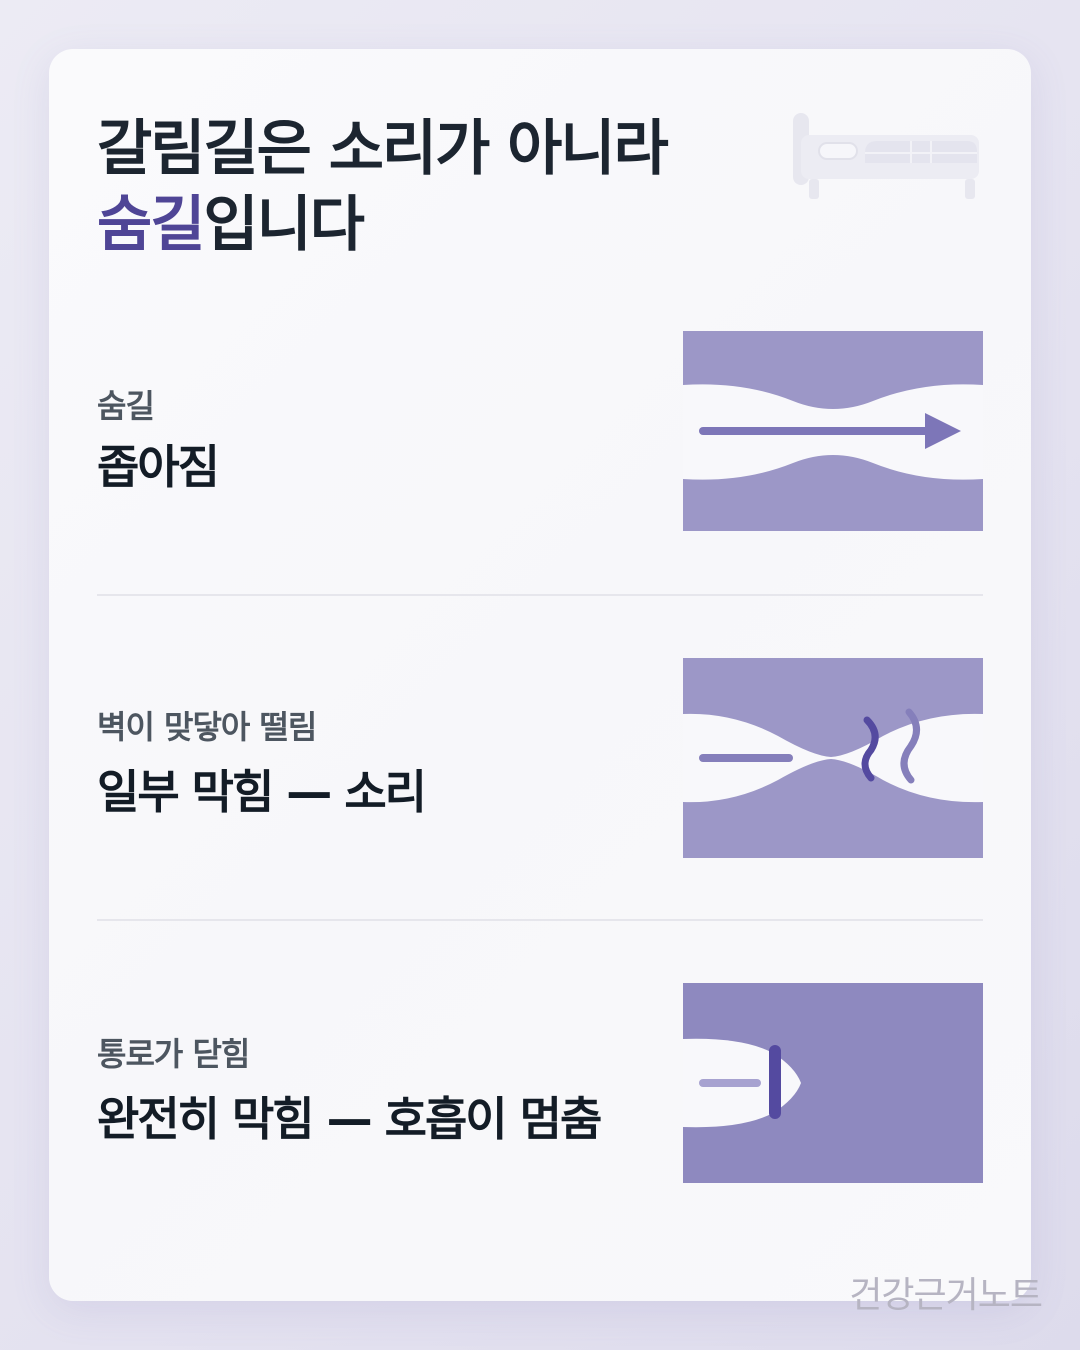 The width and height of the screenshot is (1080, 1350). I want to click on row-narrowed: 숨길 좁아짐, so click(540, 431).